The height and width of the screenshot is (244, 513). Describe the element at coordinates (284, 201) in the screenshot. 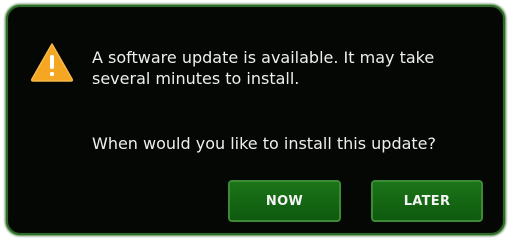

I see `now-button: NOW` at that location.